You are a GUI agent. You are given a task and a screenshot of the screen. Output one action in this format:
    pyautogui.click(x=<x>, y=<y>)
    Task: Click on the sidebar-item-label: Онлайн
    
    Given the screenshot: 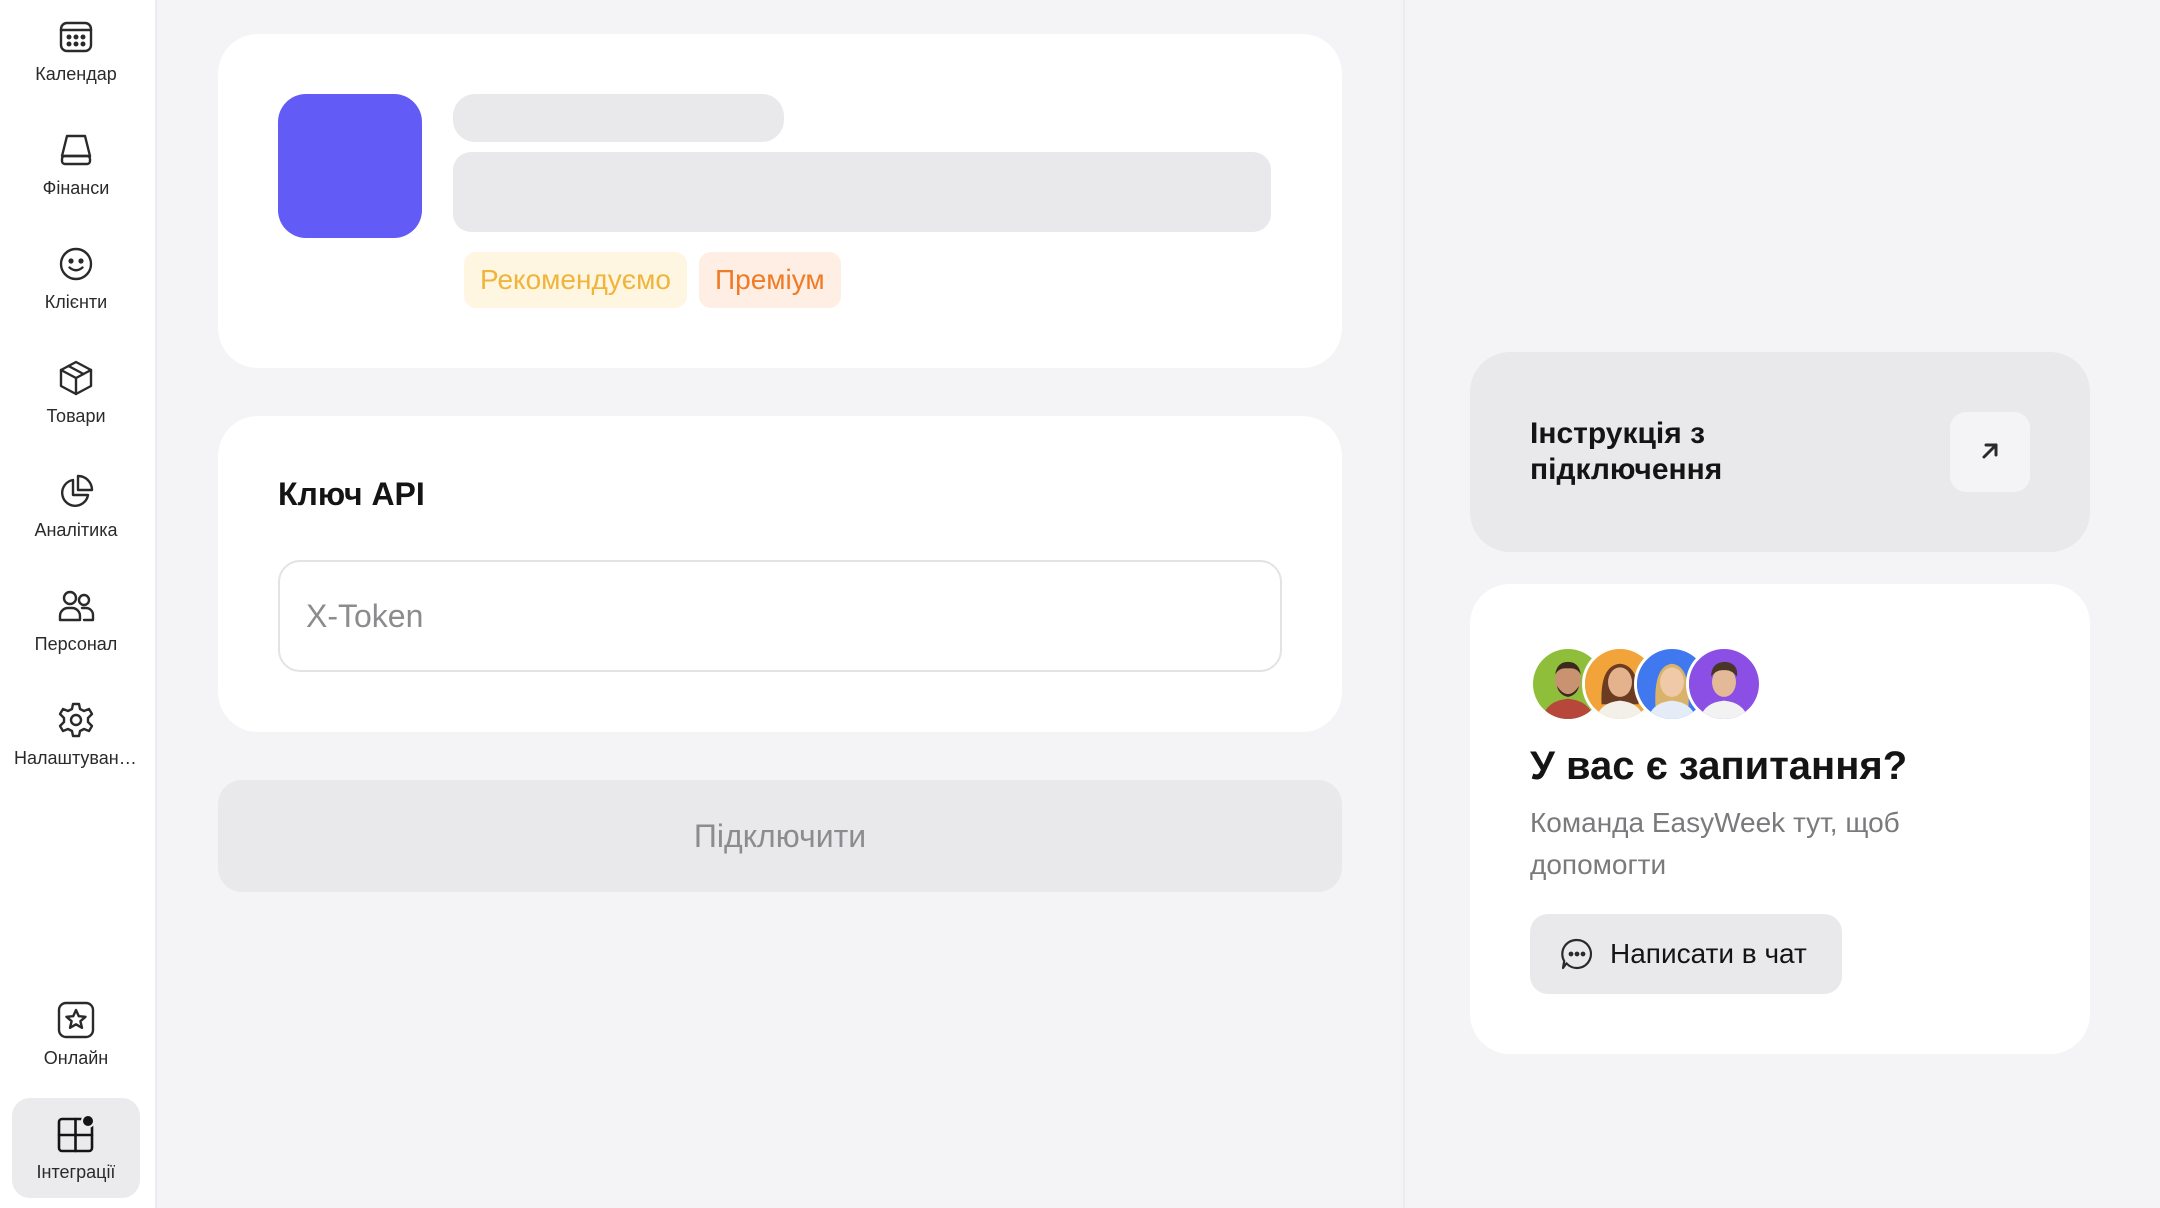 What is the action you would take?
    pyautogui.click(x=76, y=1057)
    